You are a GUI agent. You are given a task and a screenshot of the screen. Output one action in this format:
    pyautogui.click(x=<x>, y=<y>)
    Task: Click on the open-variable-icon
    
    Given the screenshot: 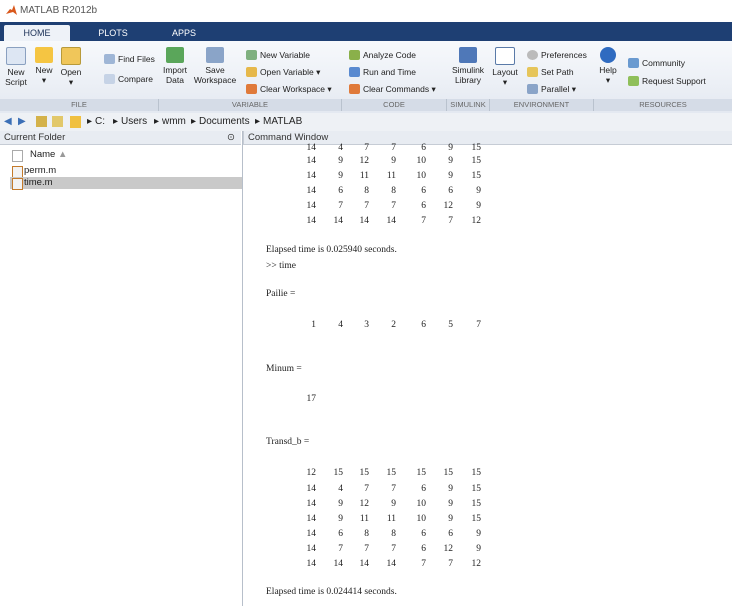 What is the action you would take?
    pyautogui.click(x=251, y=72)
    